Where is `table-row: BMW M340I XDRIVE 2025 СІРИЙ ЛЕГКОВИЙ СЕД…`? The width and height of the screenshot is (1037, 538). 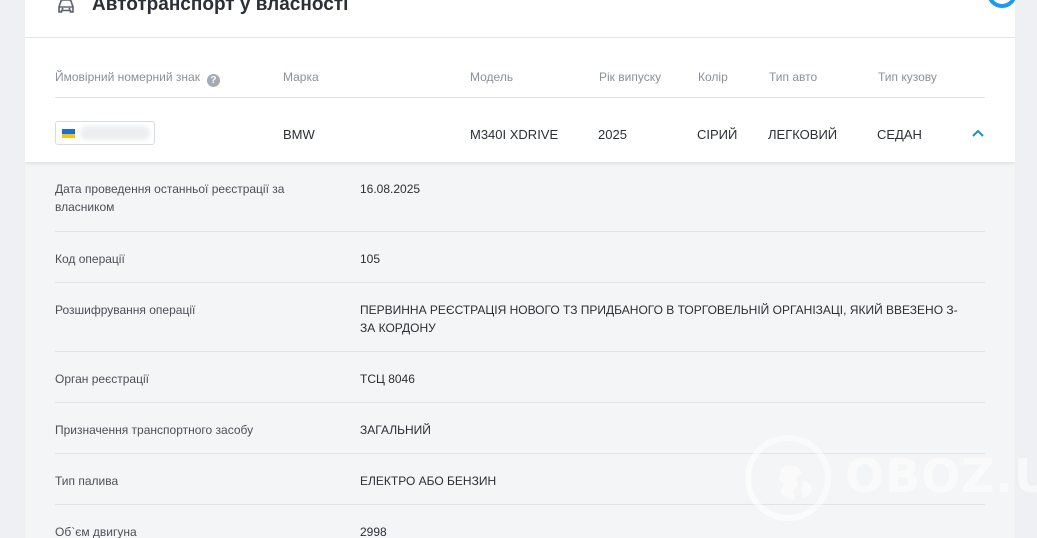
table-row: BMW M340I XDRIVE 2025 СІРИЙ ЛЕГКОВИЙ СЕД… is located at coordinates (520, 130).